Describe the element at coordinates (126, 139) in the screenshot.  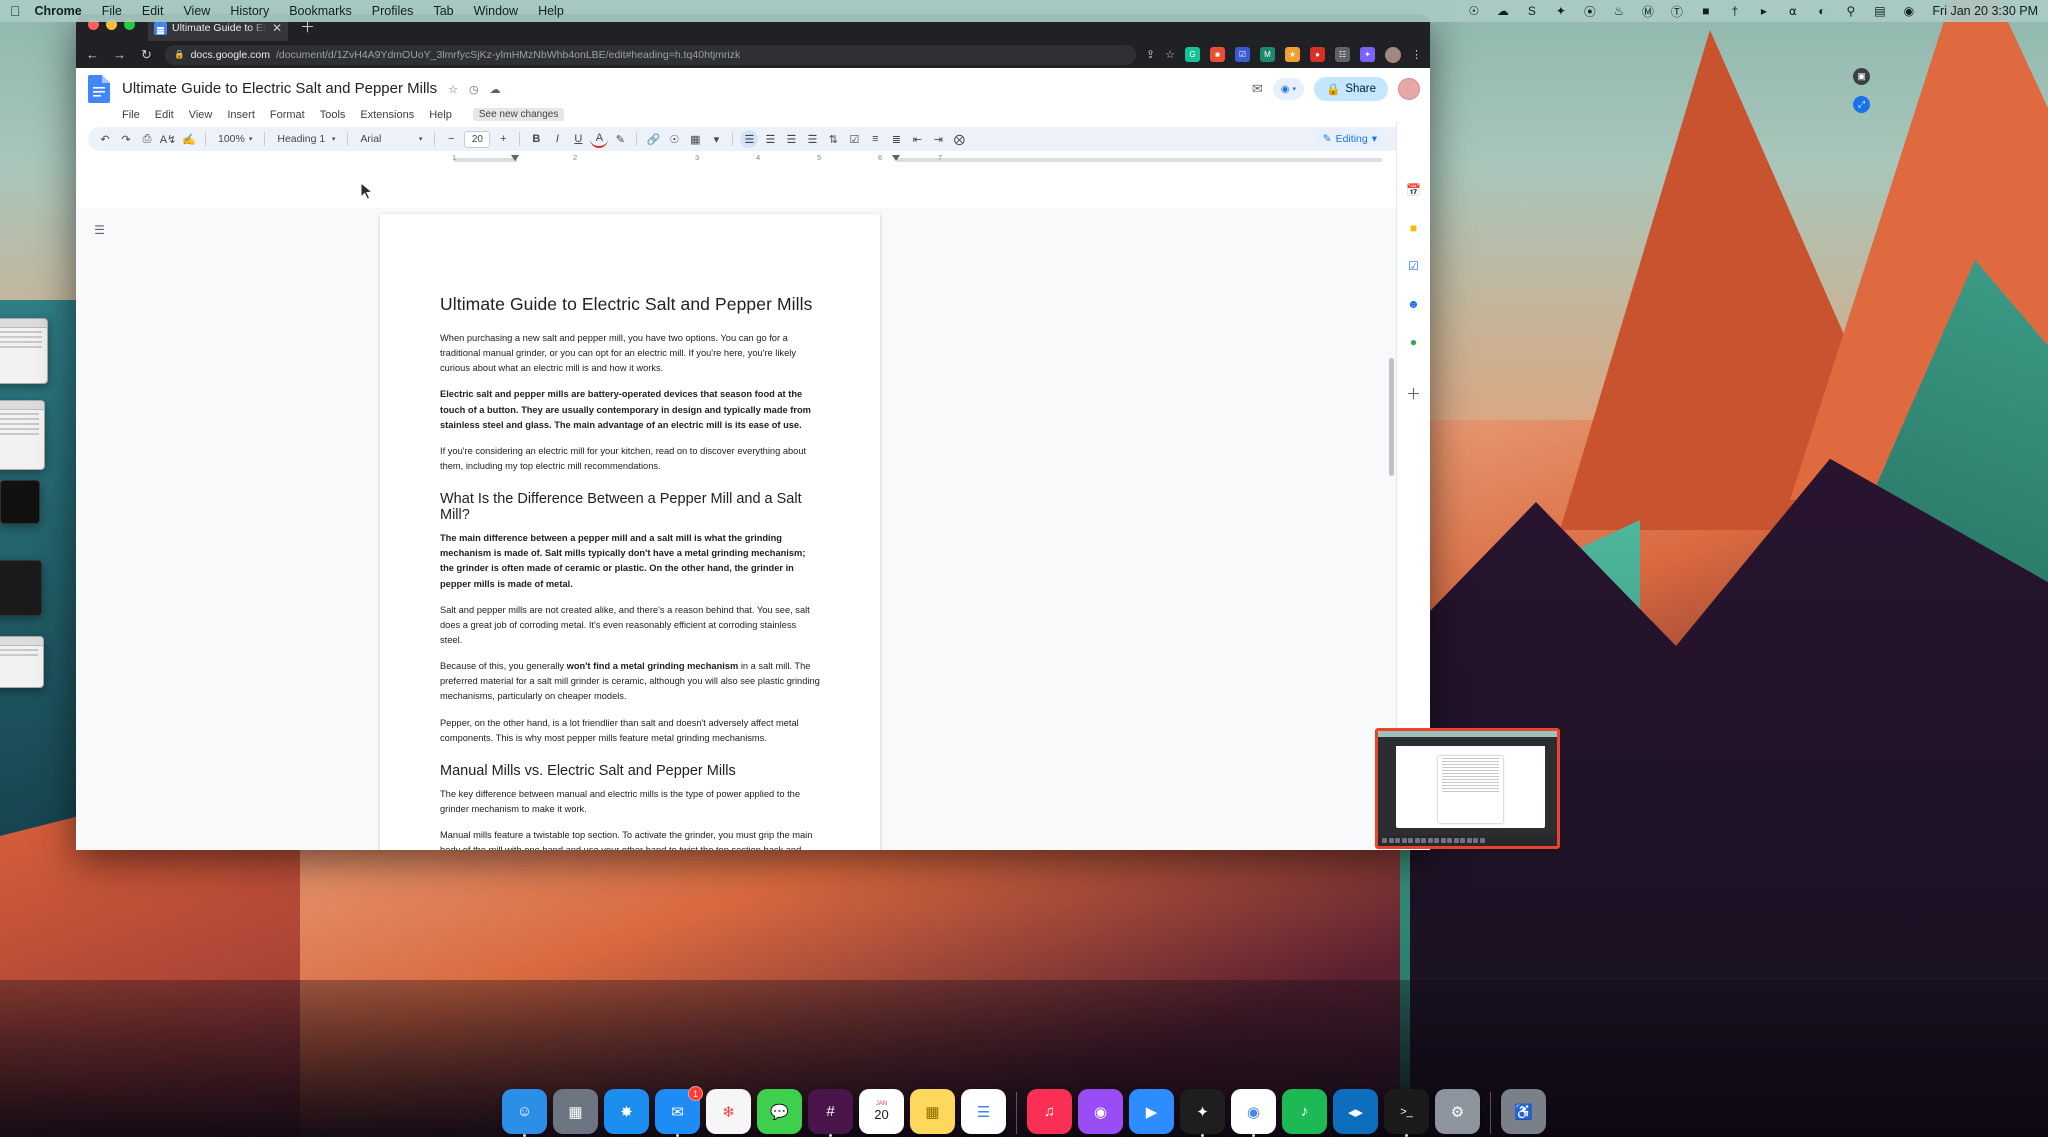
I see `redo-icon: ↷` at that location.